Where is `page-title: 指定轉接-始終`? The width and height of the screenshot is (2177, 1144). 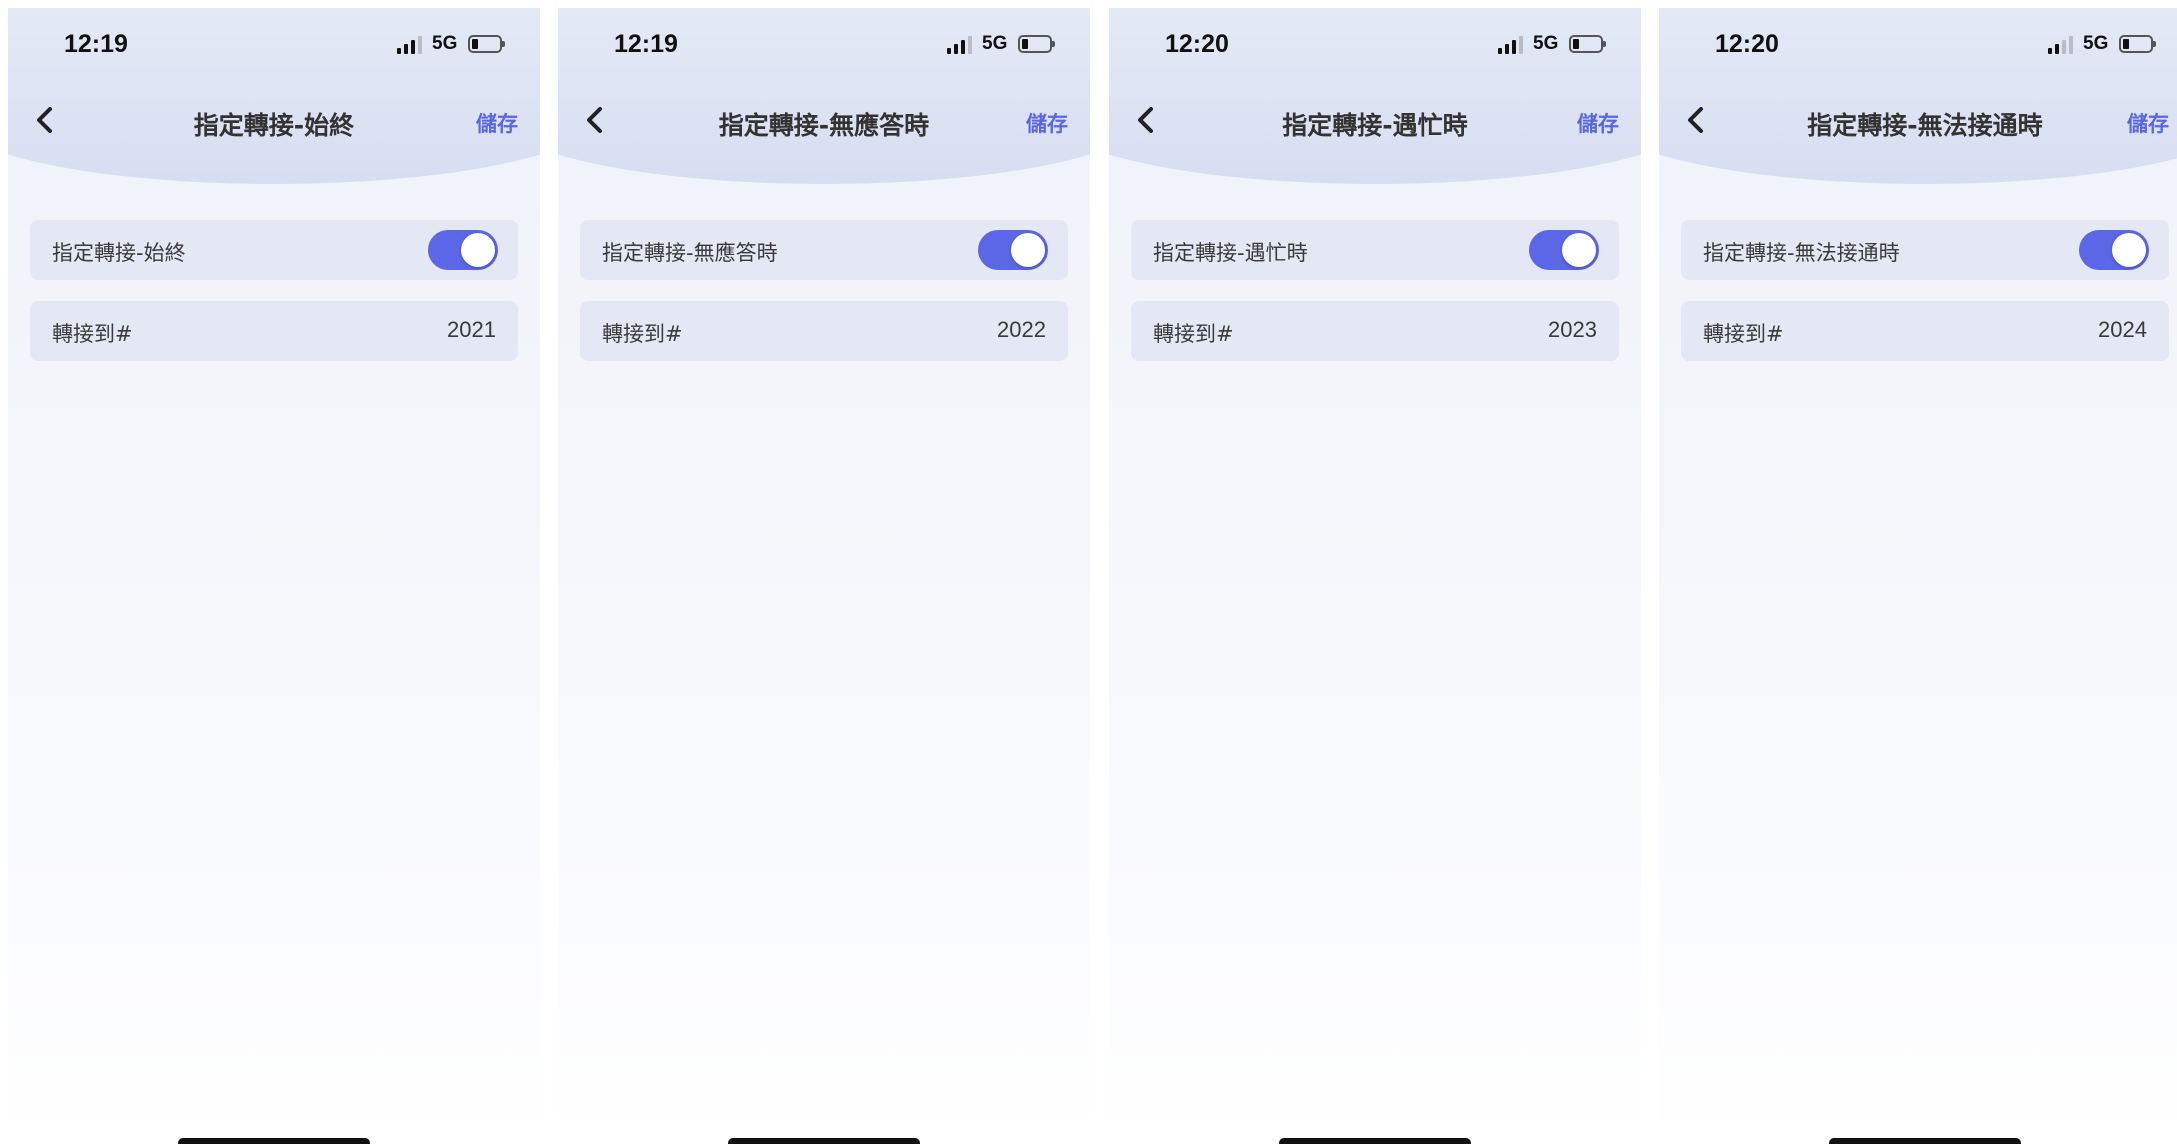 page-title: 指定轉接-始終 is located at coordinates (274, 125).